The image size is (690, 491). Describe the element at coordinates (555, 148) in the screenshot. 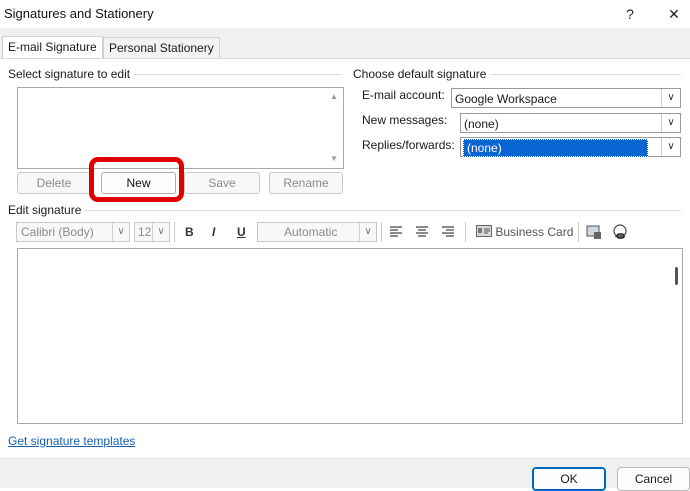

I see `replies-forwards-value: (none)` at that location.